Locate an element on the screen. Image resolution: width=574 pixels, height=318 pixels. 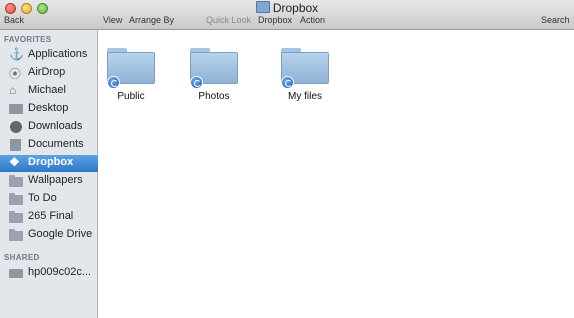
sidebar-item-wallpapers: Wallpapers is located at coordinates (49, 181).